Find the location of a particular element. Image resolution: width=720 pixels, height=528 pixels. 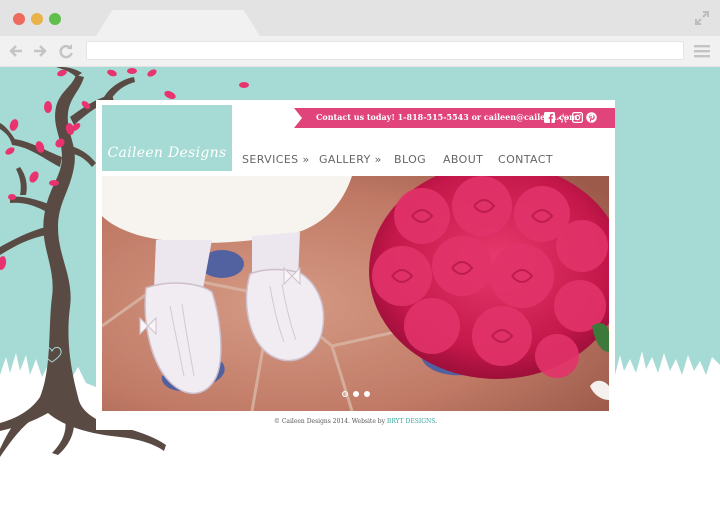

pinterest-icon is located at coordinates (591, 117).